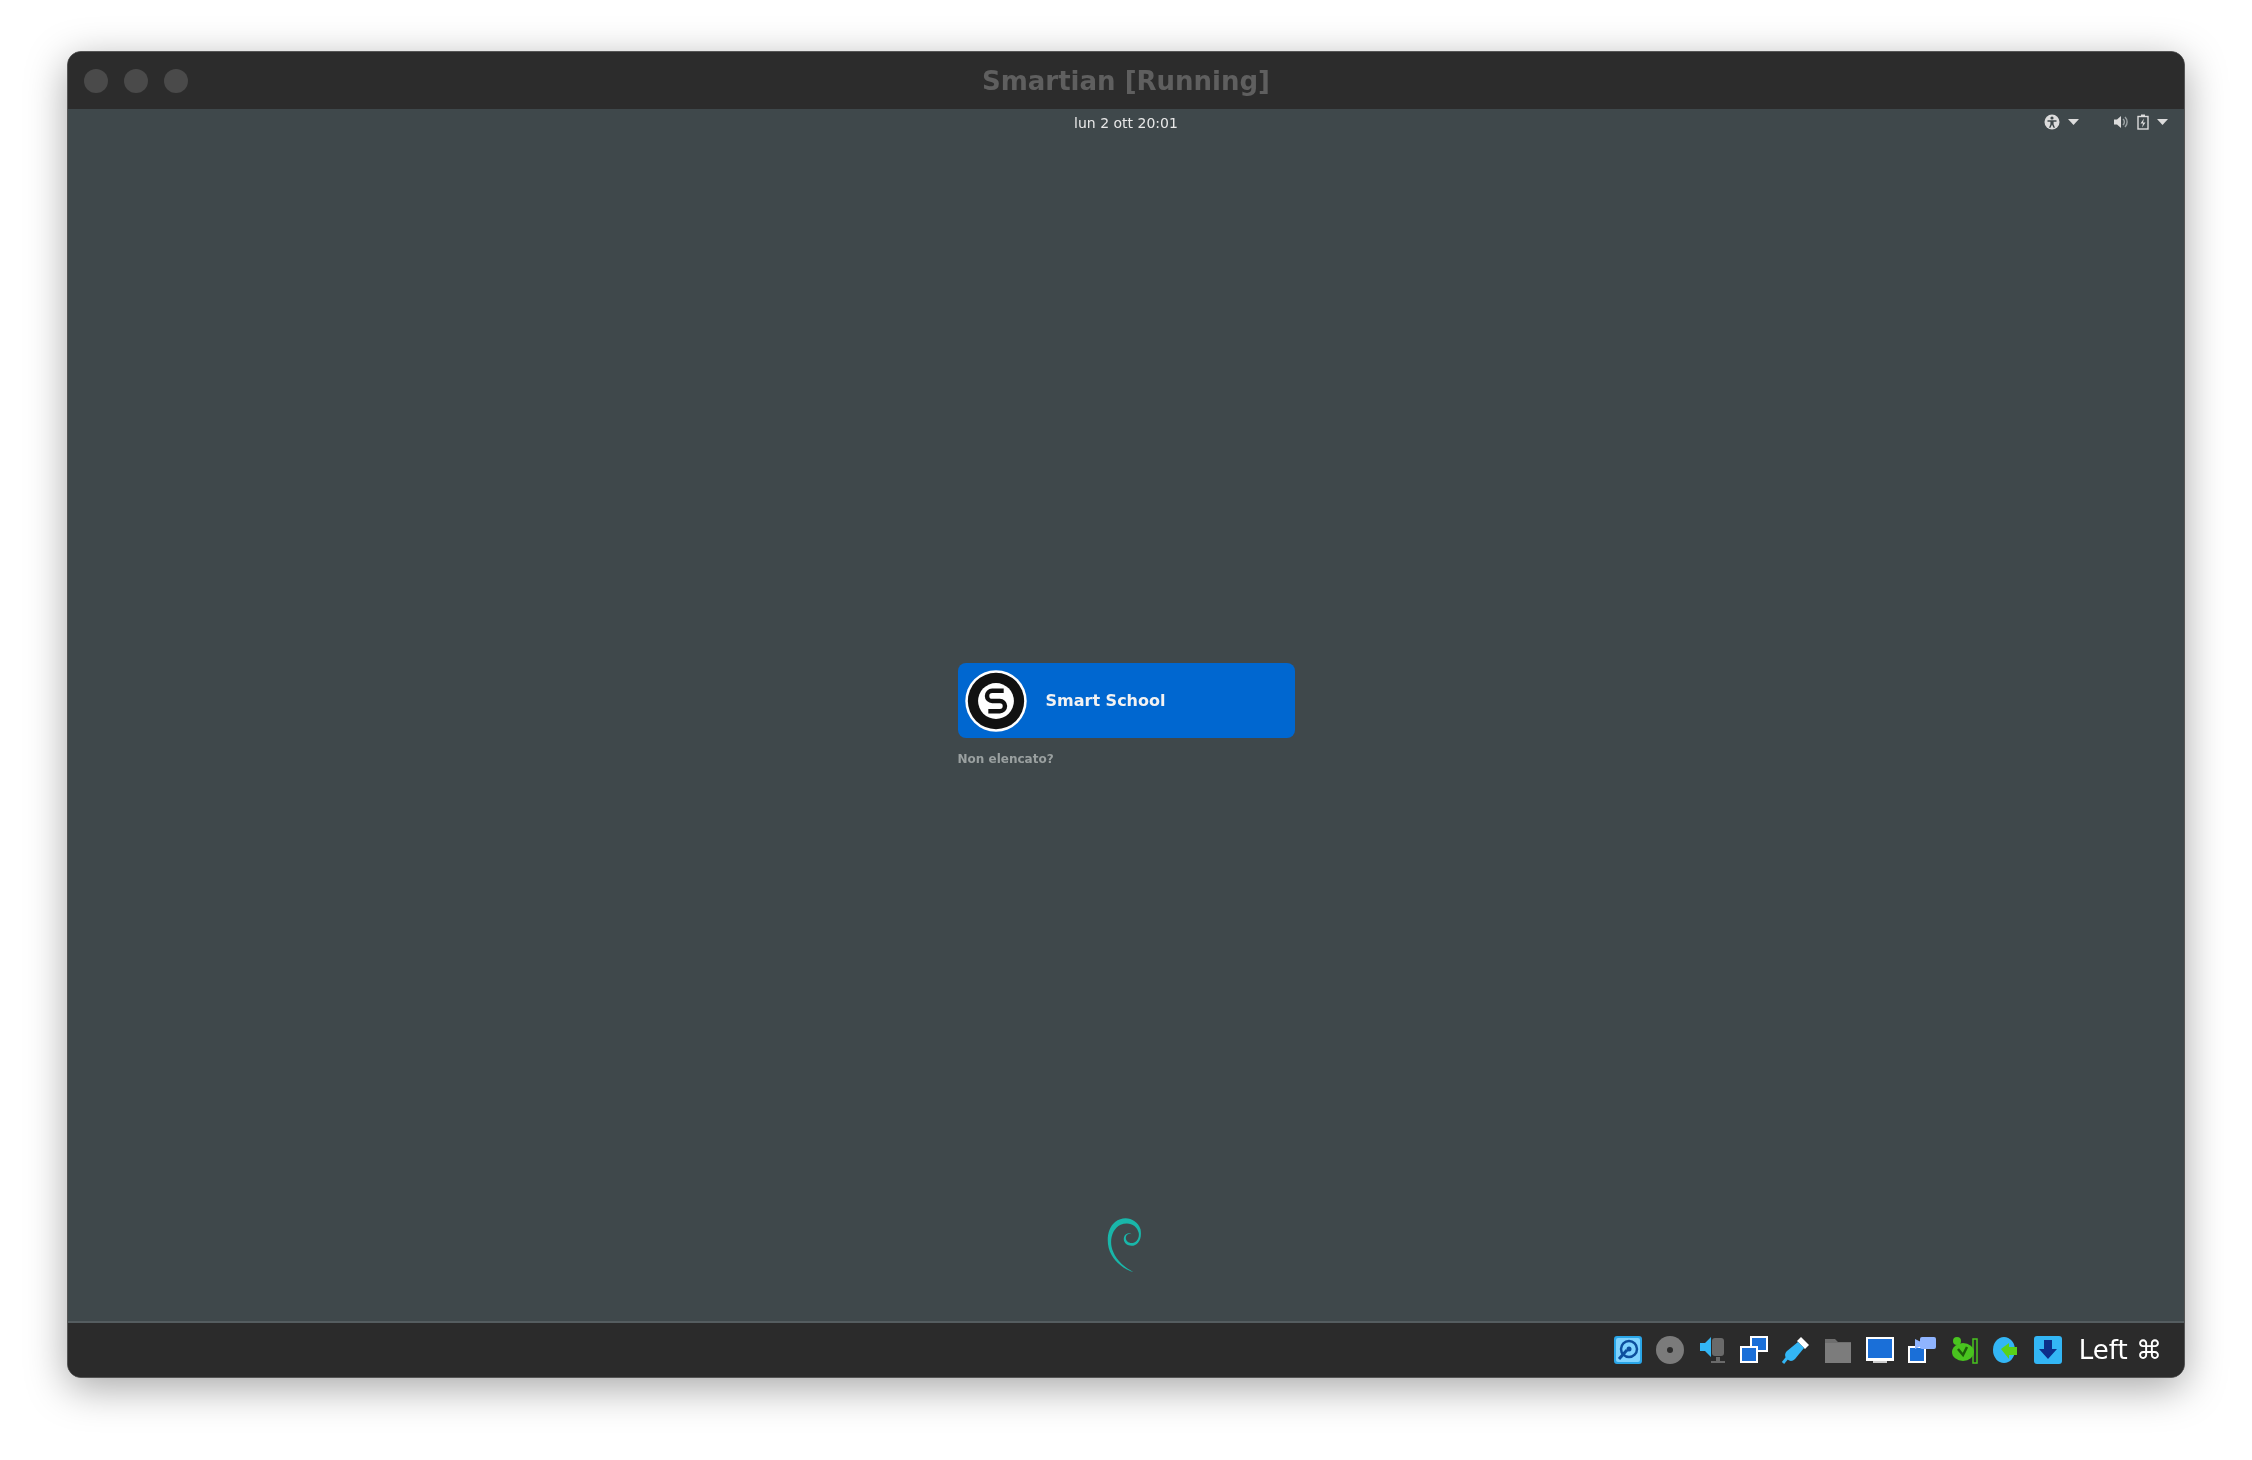  I want to click on video-capture-icon, so click(1921, 1350).